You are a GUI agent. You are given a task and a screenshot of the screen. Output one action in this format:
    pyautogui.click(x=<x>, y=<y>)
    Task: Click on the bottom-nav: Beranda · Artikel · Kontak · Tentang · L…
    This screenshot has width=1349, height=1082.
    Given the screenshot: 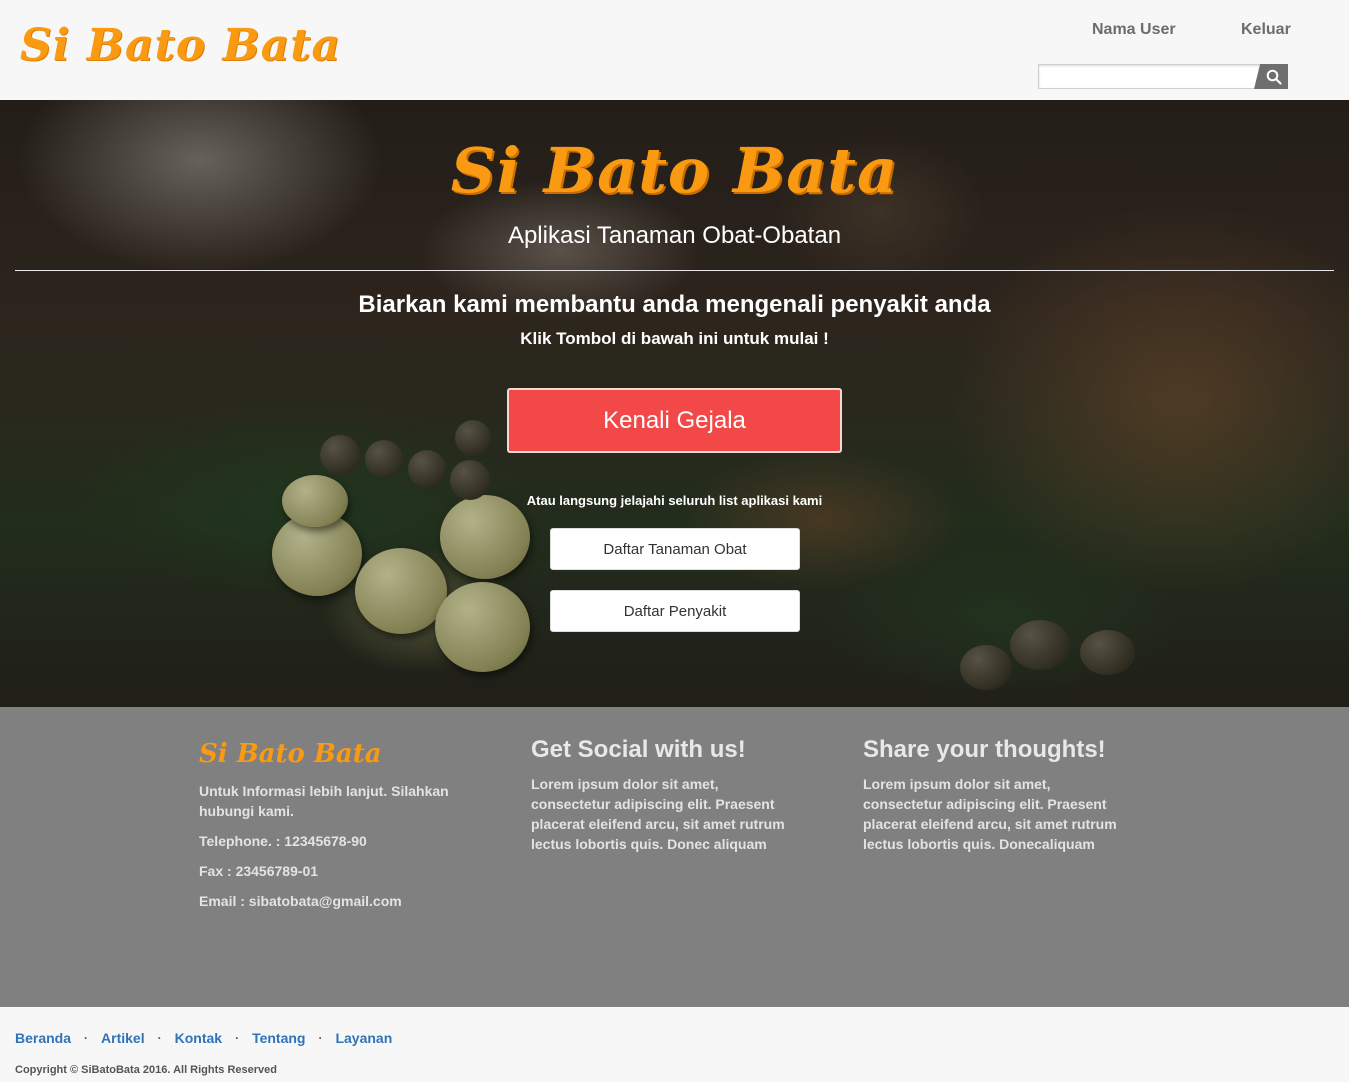 What is the action you would take?
    pyautogui.click(x=203, y=1038)
    